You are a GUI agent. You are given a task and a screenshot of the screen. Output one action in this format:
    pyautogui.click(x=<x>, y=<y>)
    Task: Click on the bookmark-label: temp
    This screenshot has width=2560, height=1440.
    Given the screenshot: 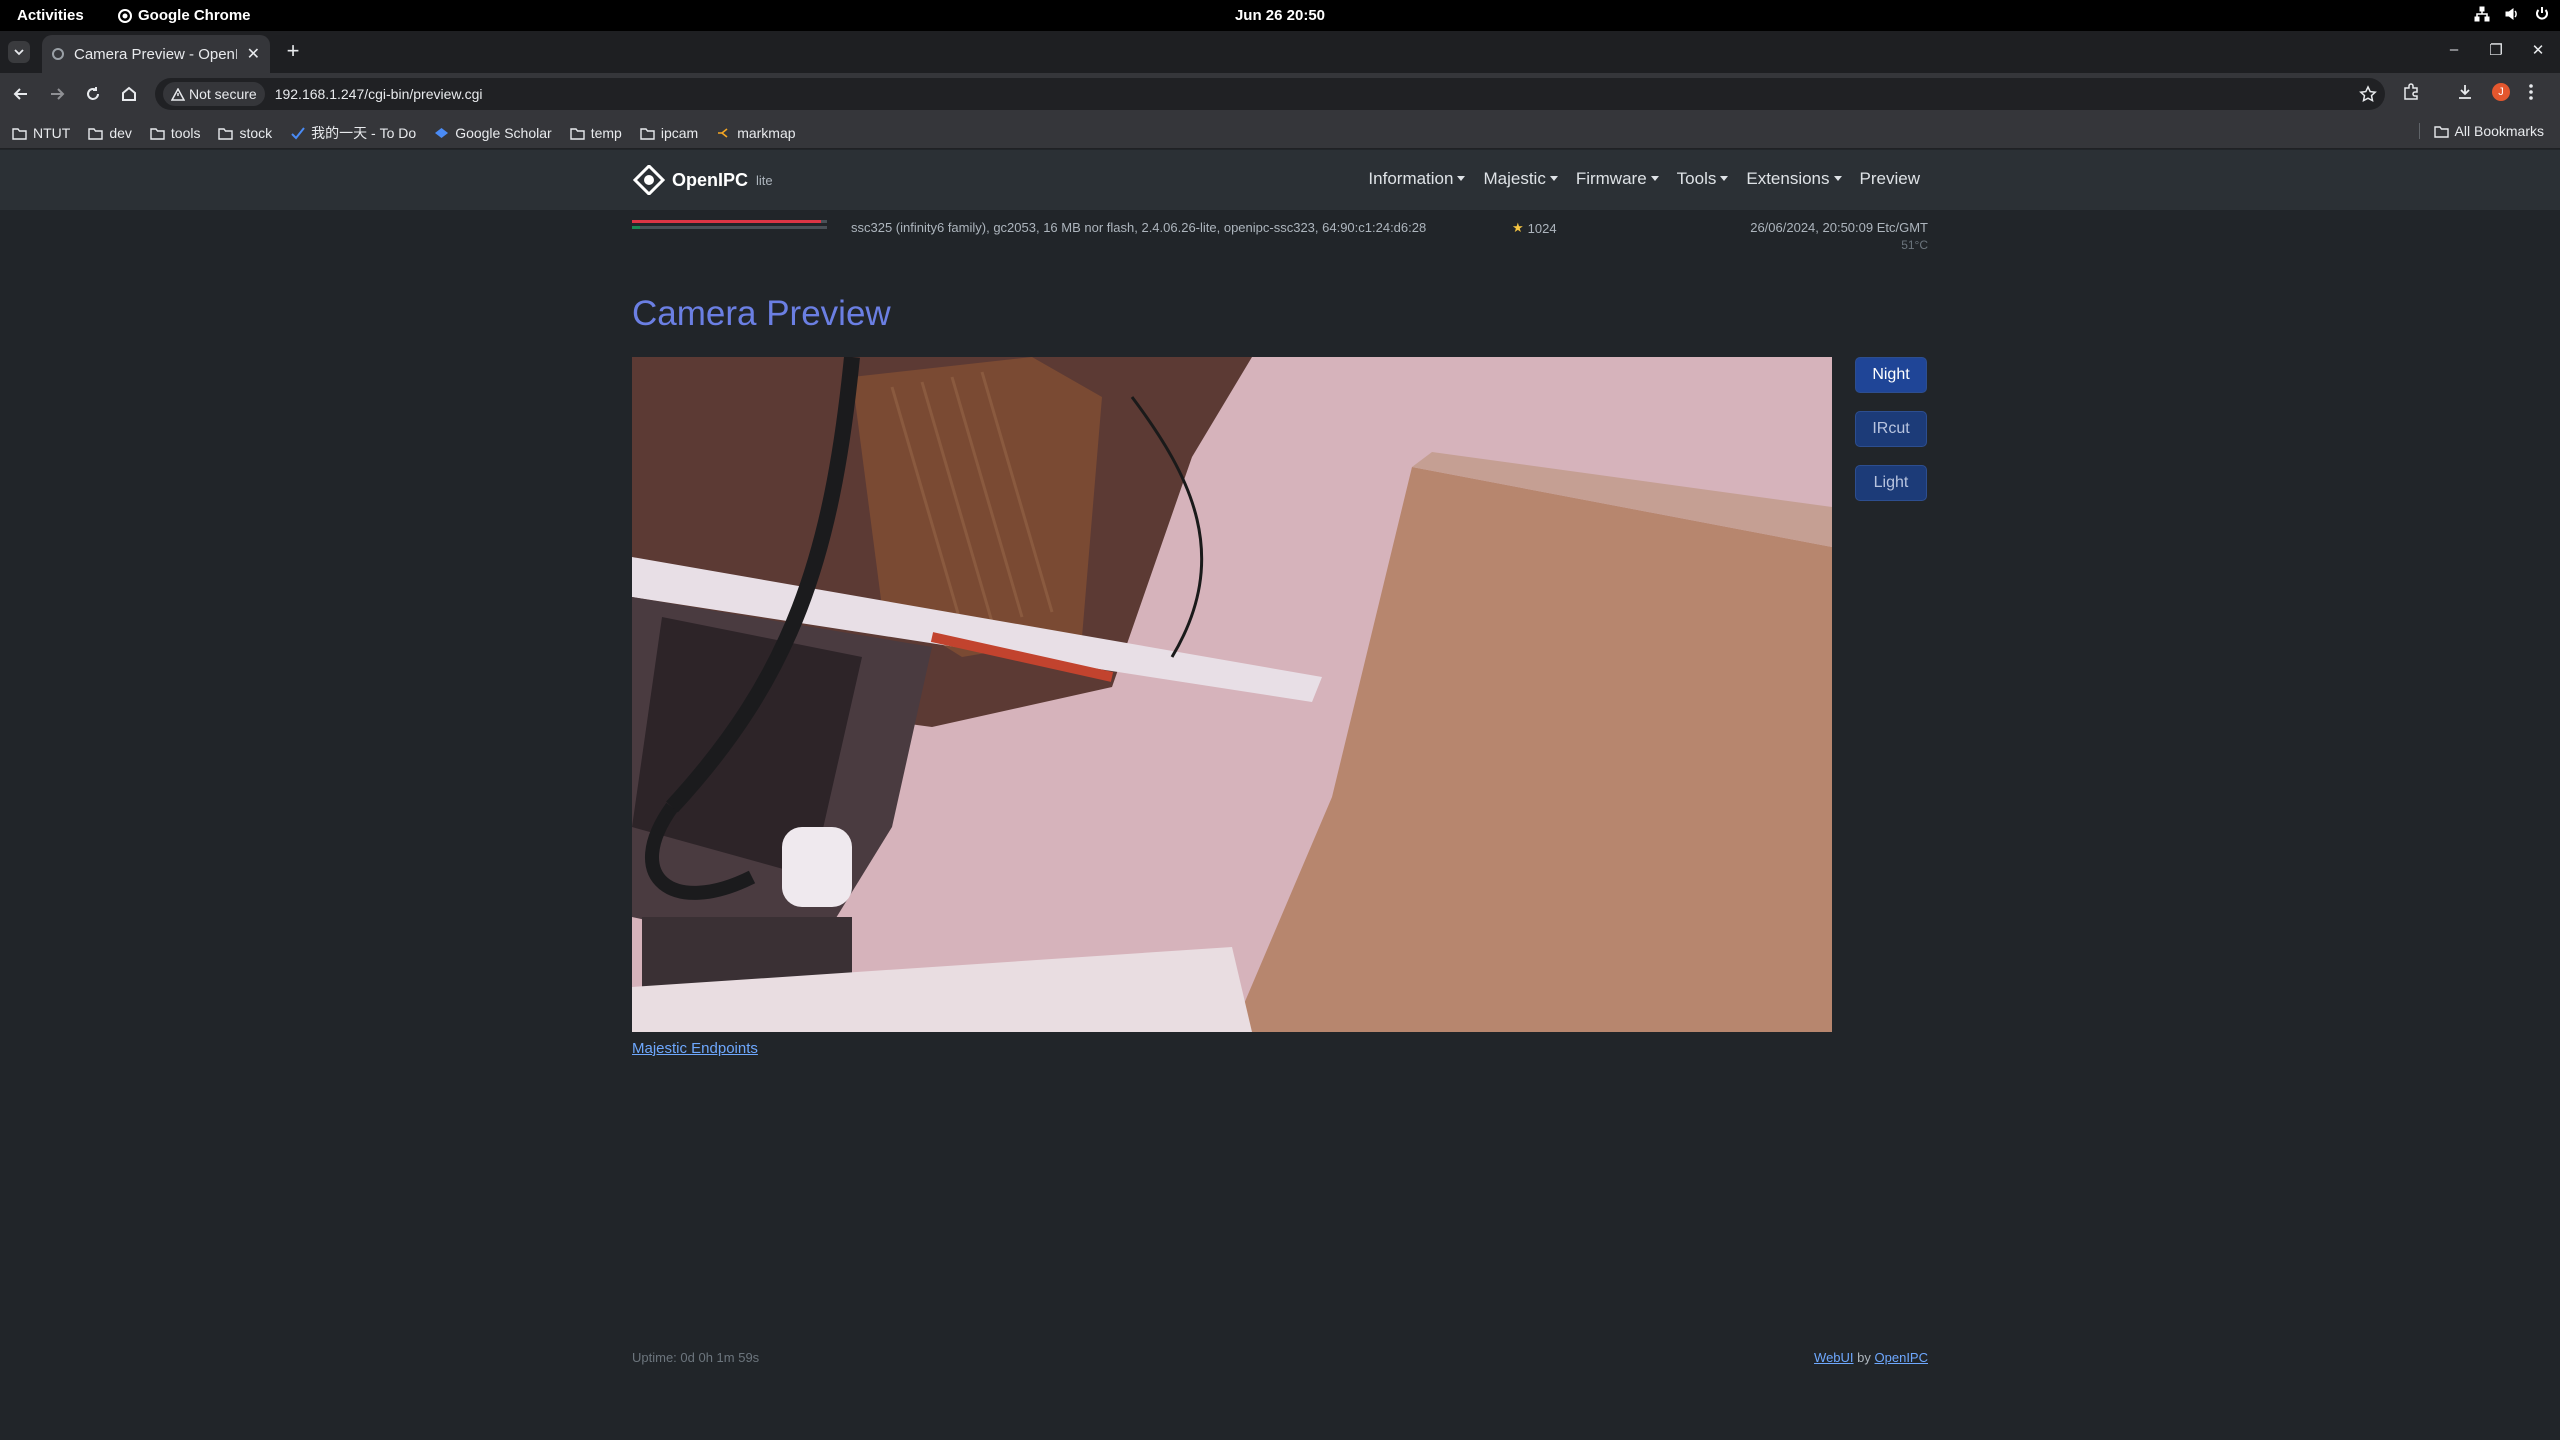 What is the action you would take?
    pyautogui.click(x=606, y=133)
    